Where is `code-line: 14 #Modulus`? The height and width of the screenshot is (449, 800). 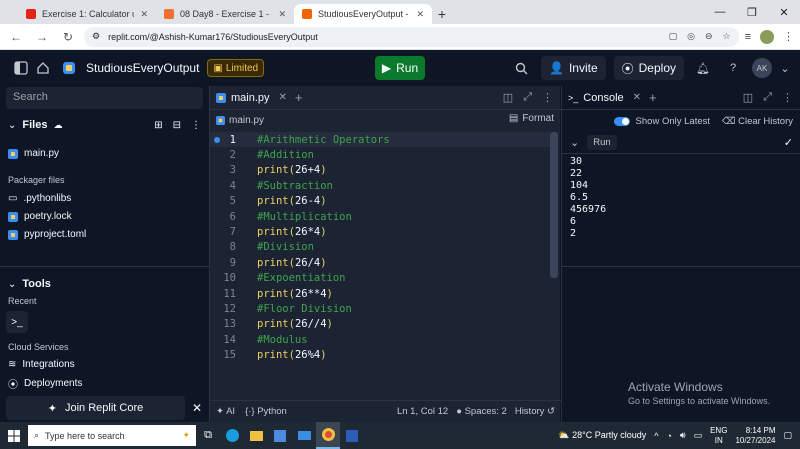 code-line: 14 #Modulus is located at coordinates (380, 339).